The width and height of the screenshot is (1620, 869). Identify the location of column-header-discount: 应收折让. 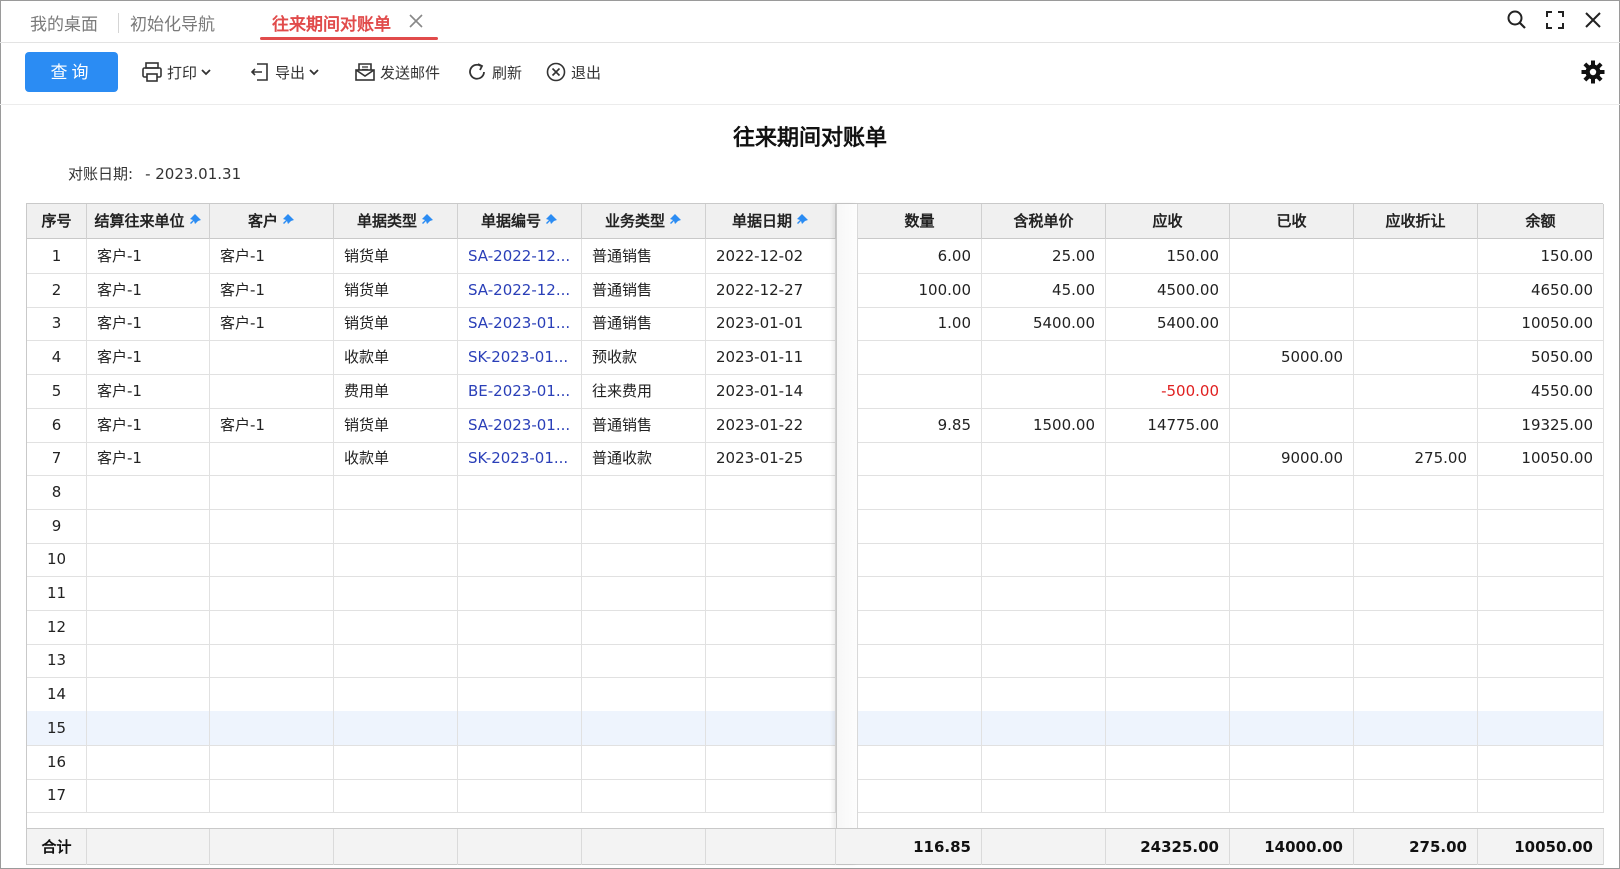
(1416, 221).